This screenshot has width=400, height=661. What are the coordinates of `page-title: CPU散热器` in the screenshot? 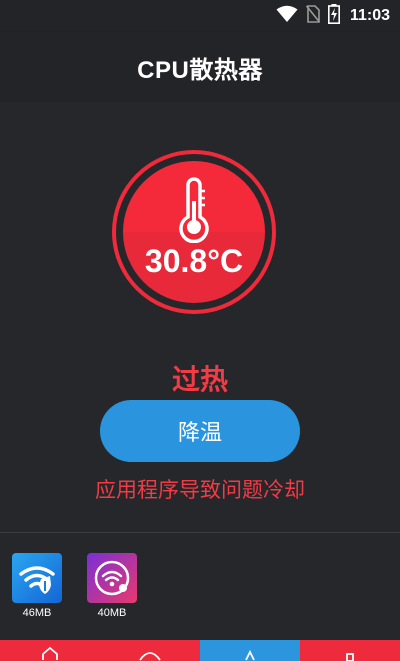 It's located at (200, 70).